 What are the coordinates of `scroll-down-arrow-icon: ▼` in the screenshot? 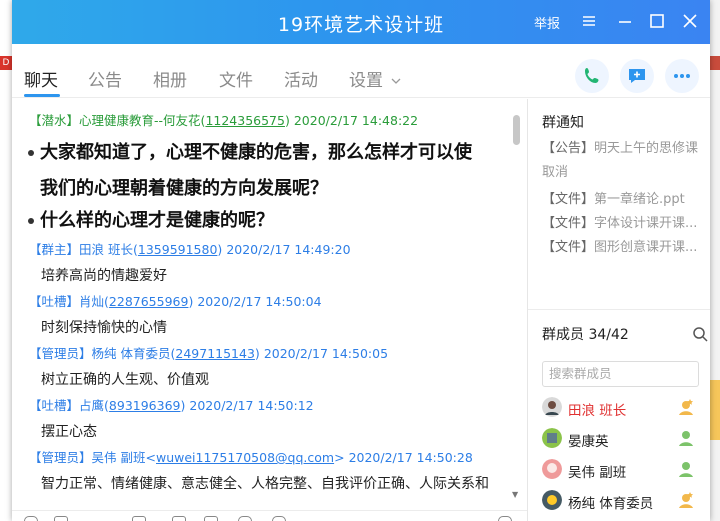 It's located at (517, 495).